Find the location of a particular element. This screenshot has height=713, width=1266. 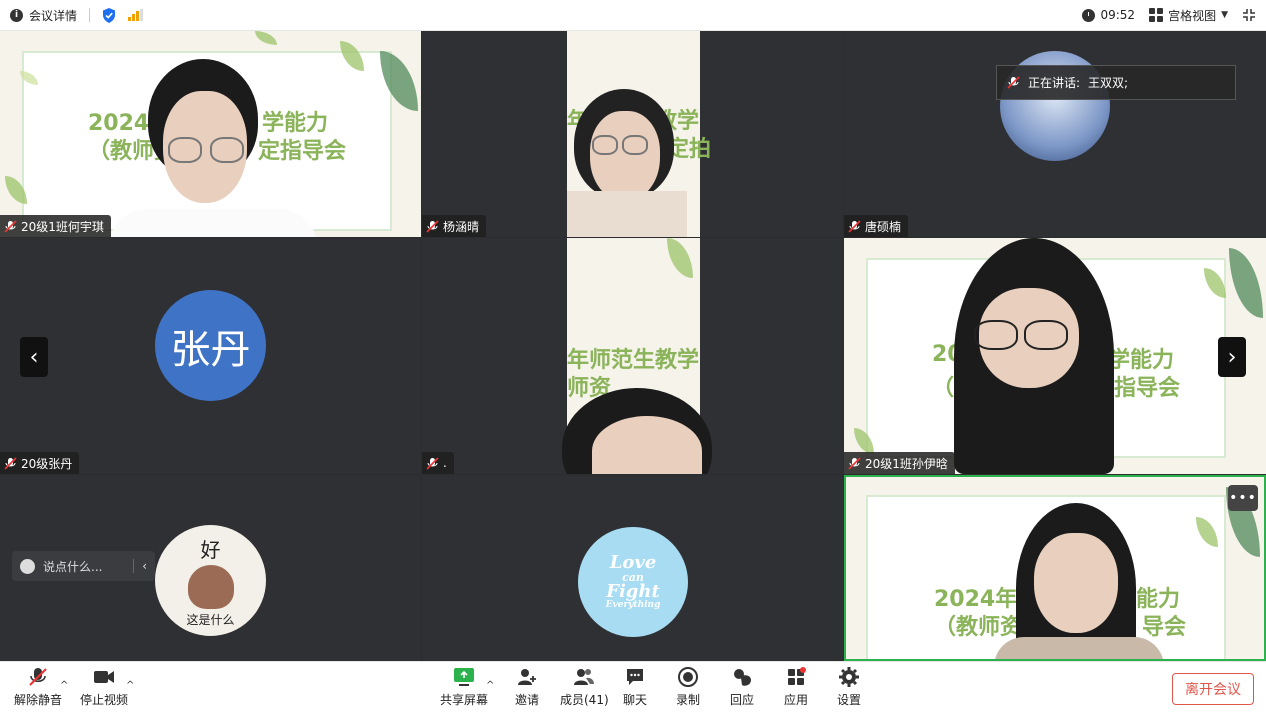

record-icon is located at coordinates (688, 677).